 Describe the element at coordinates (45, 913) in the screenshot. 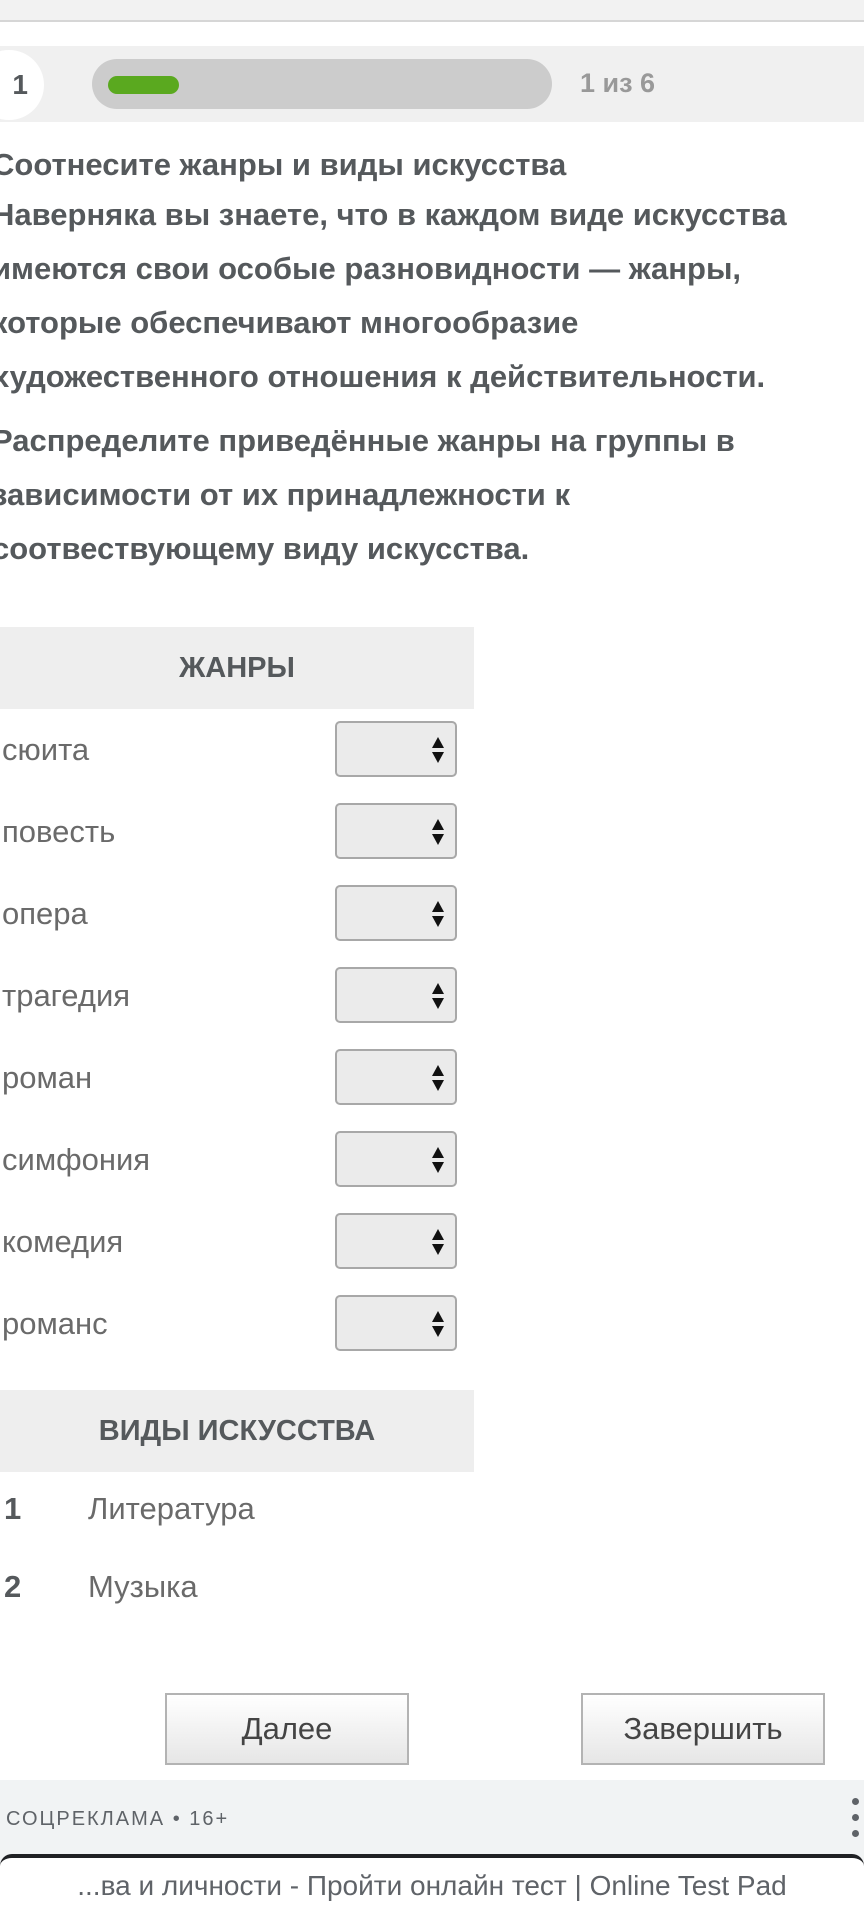

I see `genre-label: опера` at that location.